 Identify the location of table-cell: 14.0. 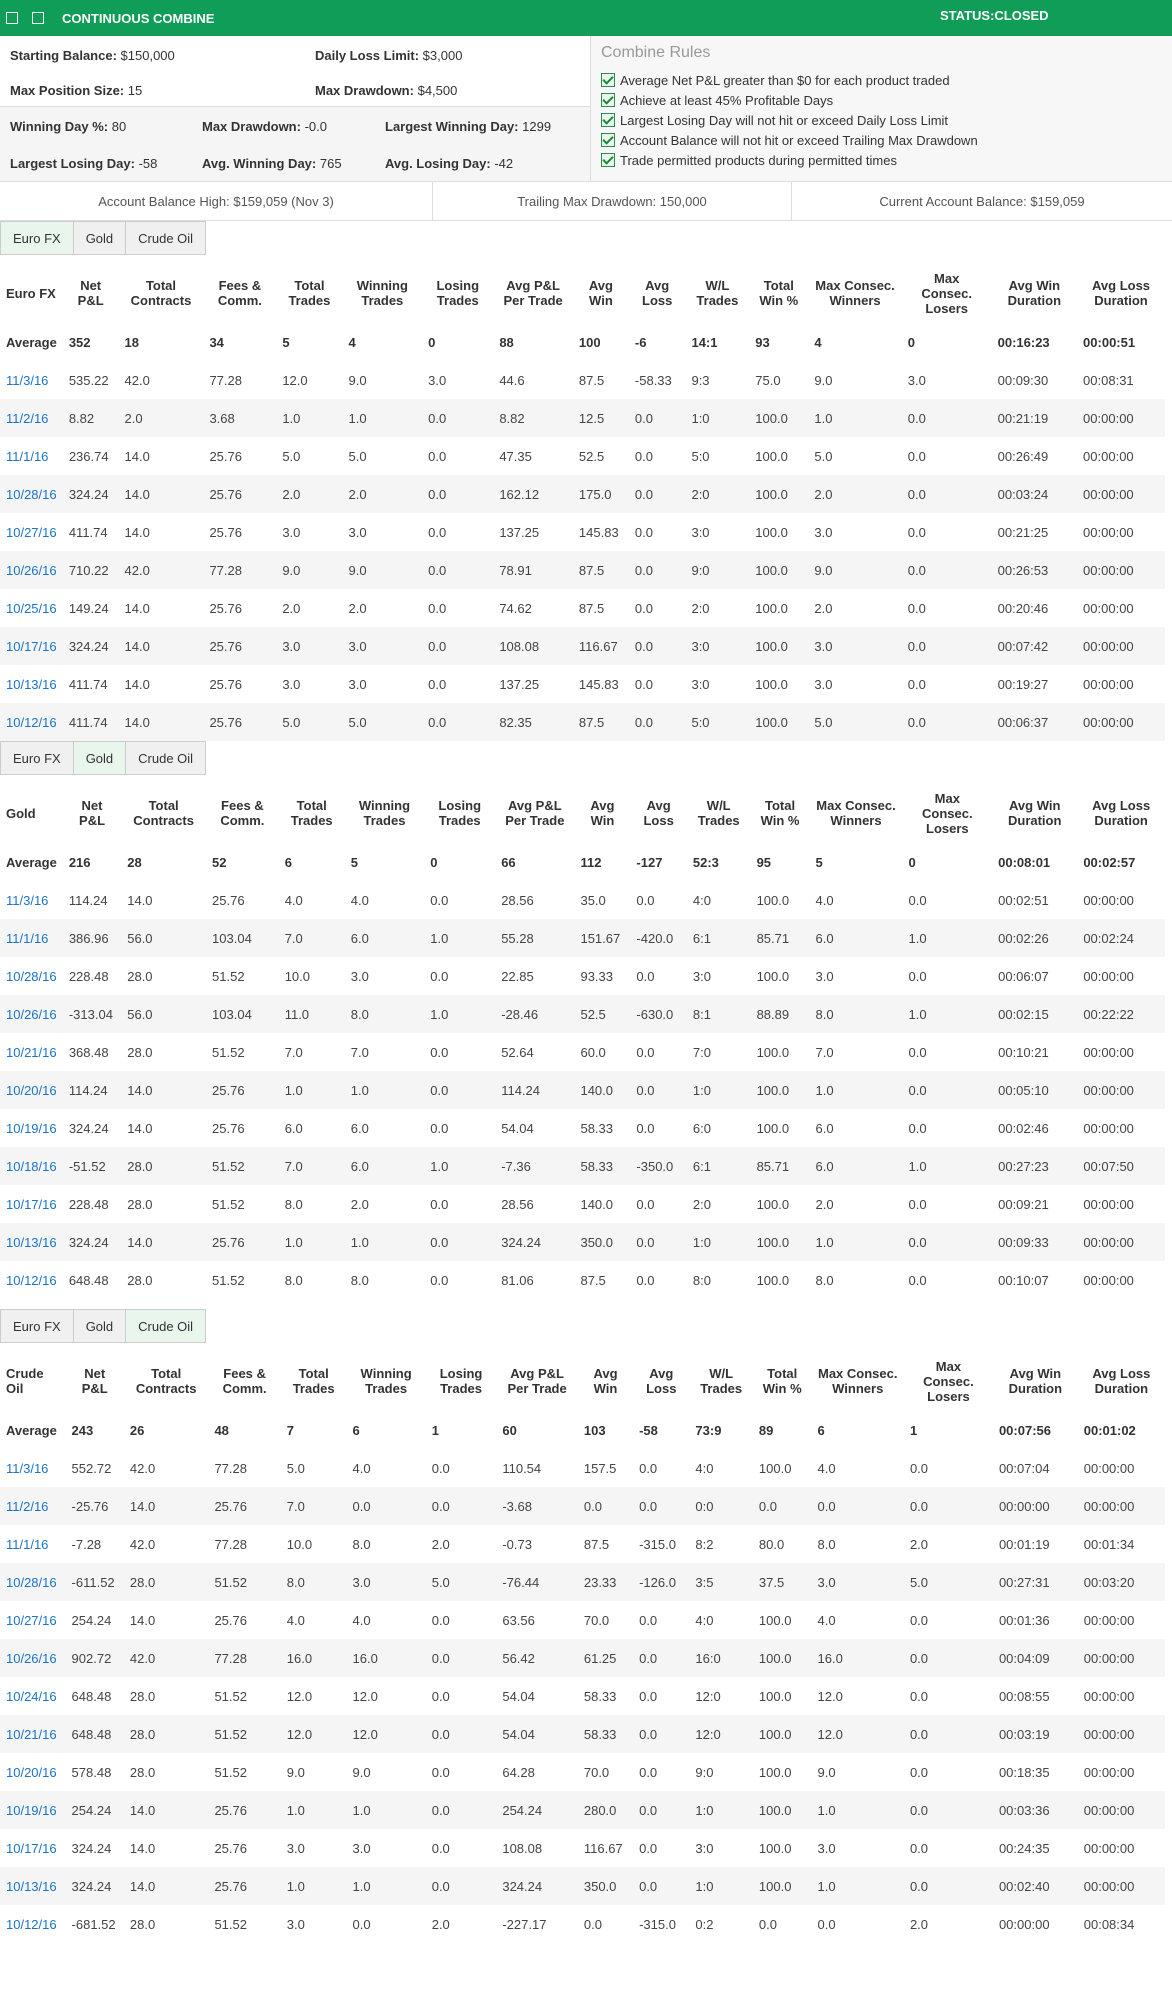
(166, 1620).